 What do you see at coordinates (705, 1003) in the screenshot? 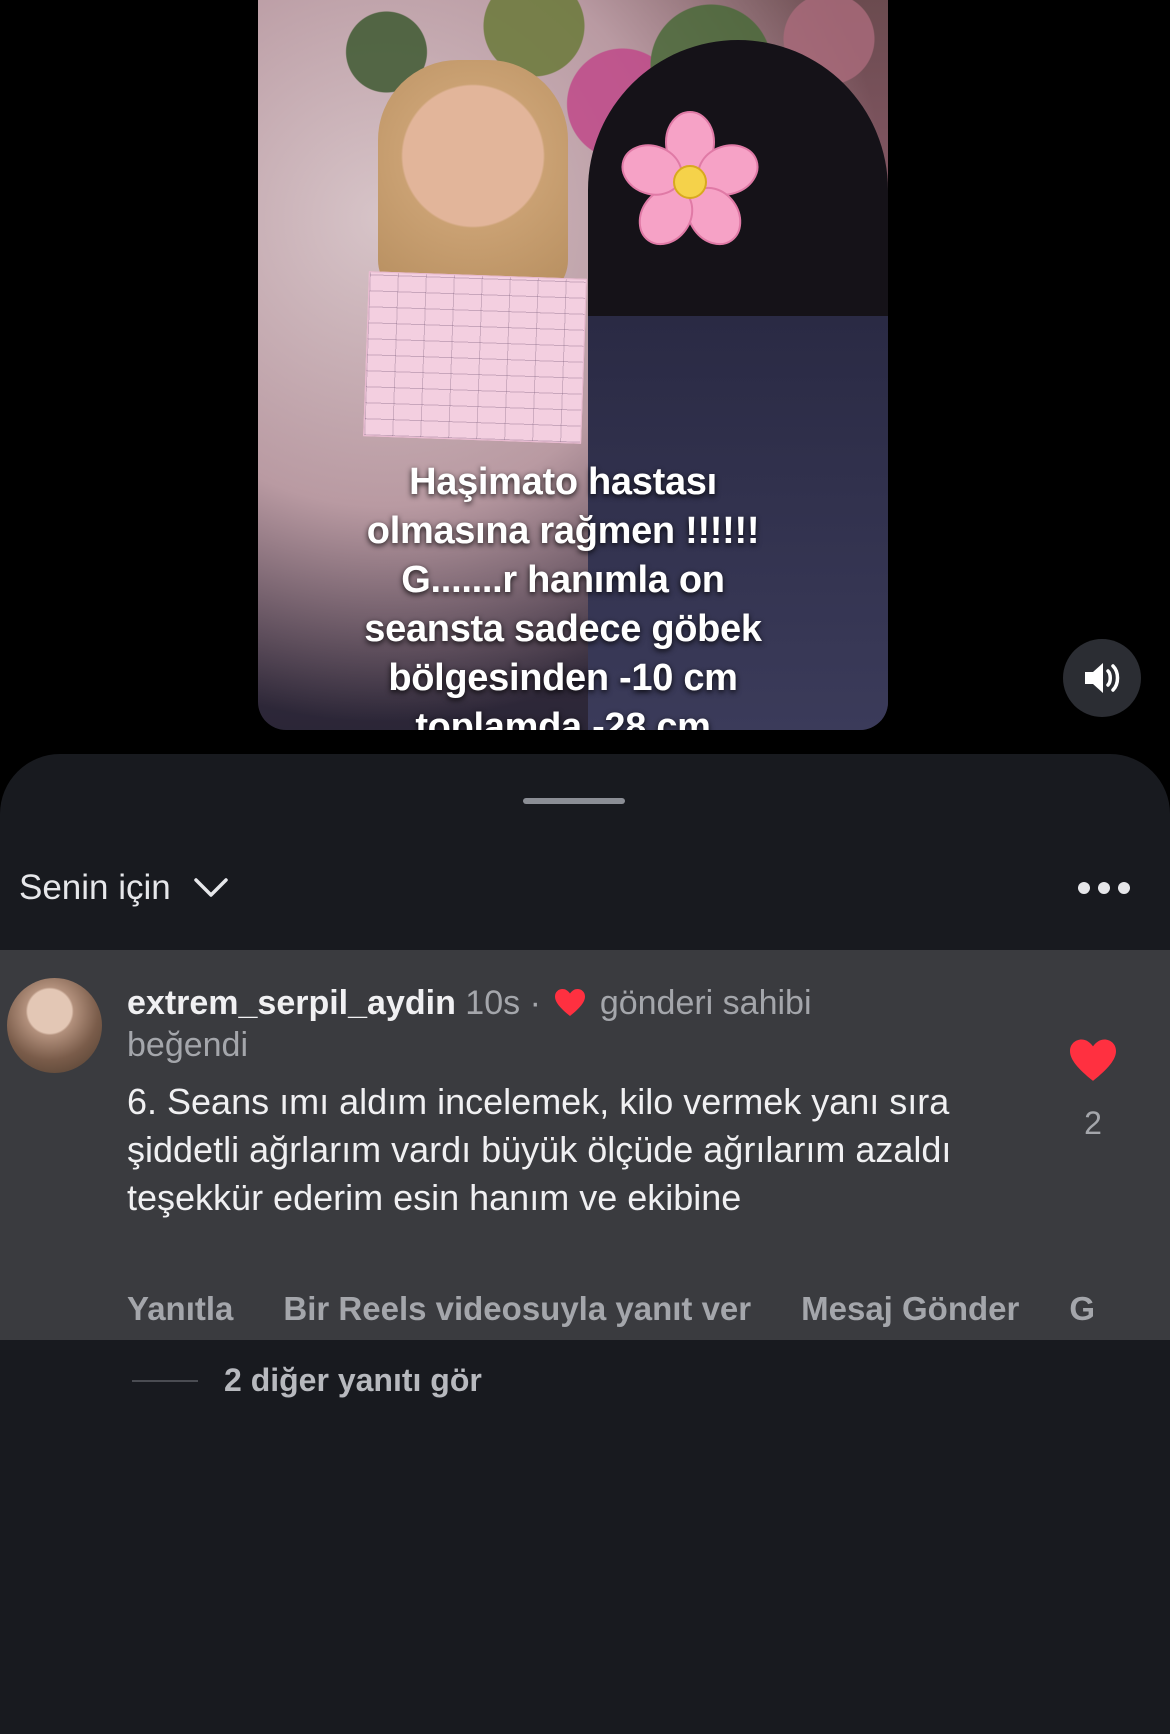
I see `liked-by-author-text: gönderi sahibi` at bounding box center [705, 1003].